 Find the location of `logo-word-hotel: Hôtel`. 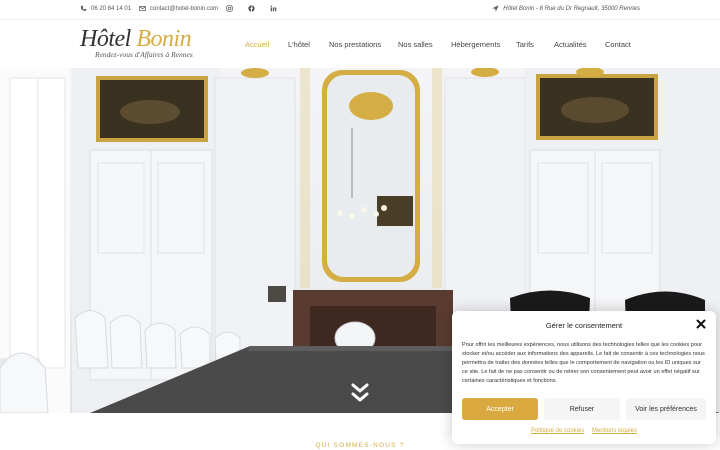

logo-word-hotel: Hôtel is located at coordinates (105, 39).